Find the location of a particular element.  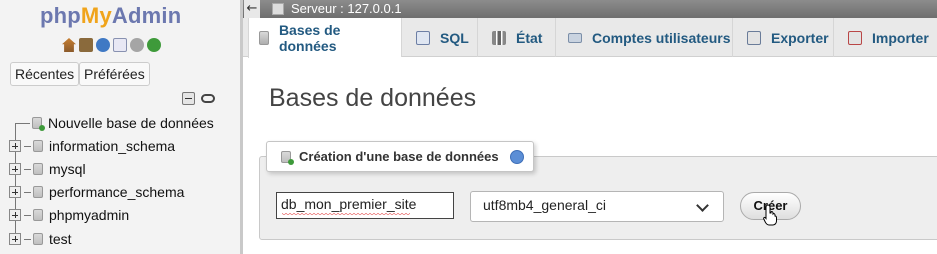

tab-label: SQL is located at coordinates (454, 37).